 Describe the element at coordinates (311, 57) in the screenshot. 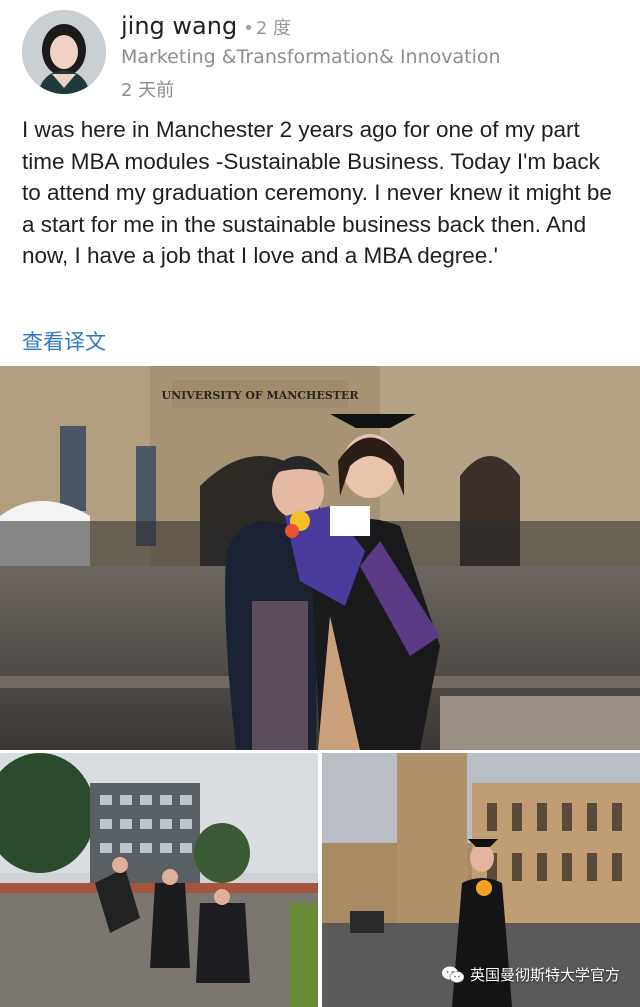

I see `profile-headline: Marketing &Transformation& Innovation` at that location.